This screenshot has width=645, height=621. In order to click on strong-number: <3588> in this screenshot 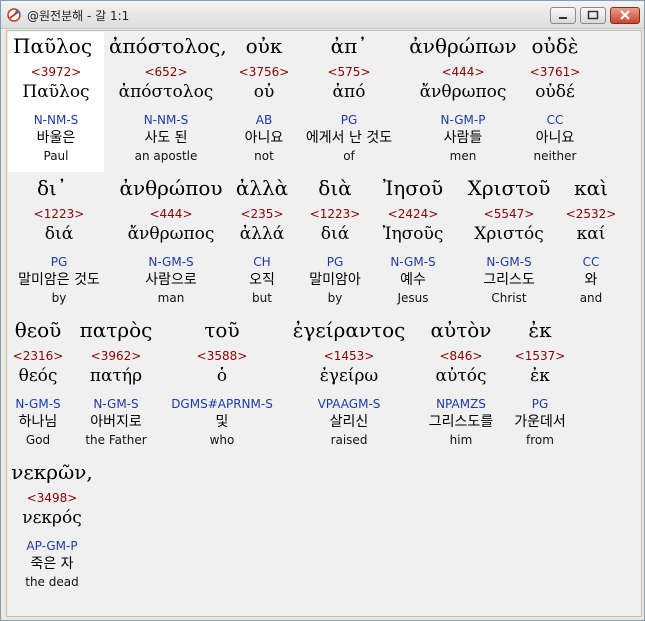, I will do `click(222, 356)`.